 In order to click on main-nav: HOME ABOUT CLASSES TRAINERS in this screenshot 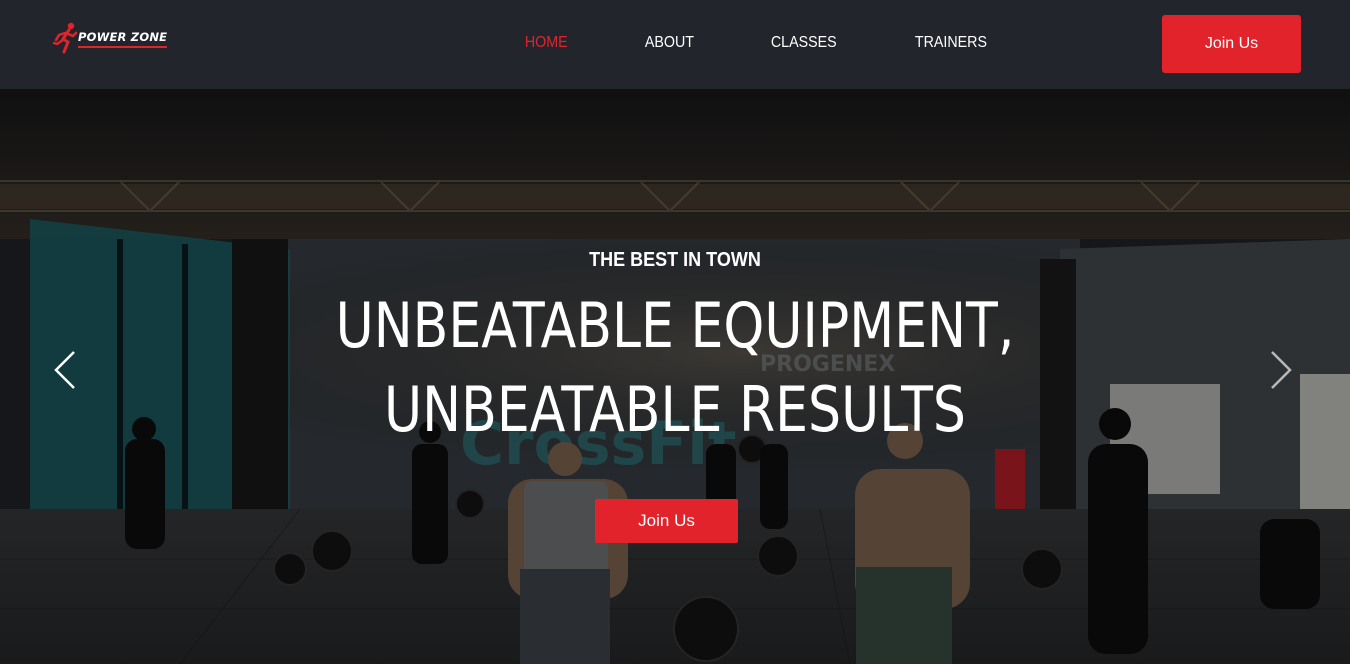, I will do `click(783, 43)`.